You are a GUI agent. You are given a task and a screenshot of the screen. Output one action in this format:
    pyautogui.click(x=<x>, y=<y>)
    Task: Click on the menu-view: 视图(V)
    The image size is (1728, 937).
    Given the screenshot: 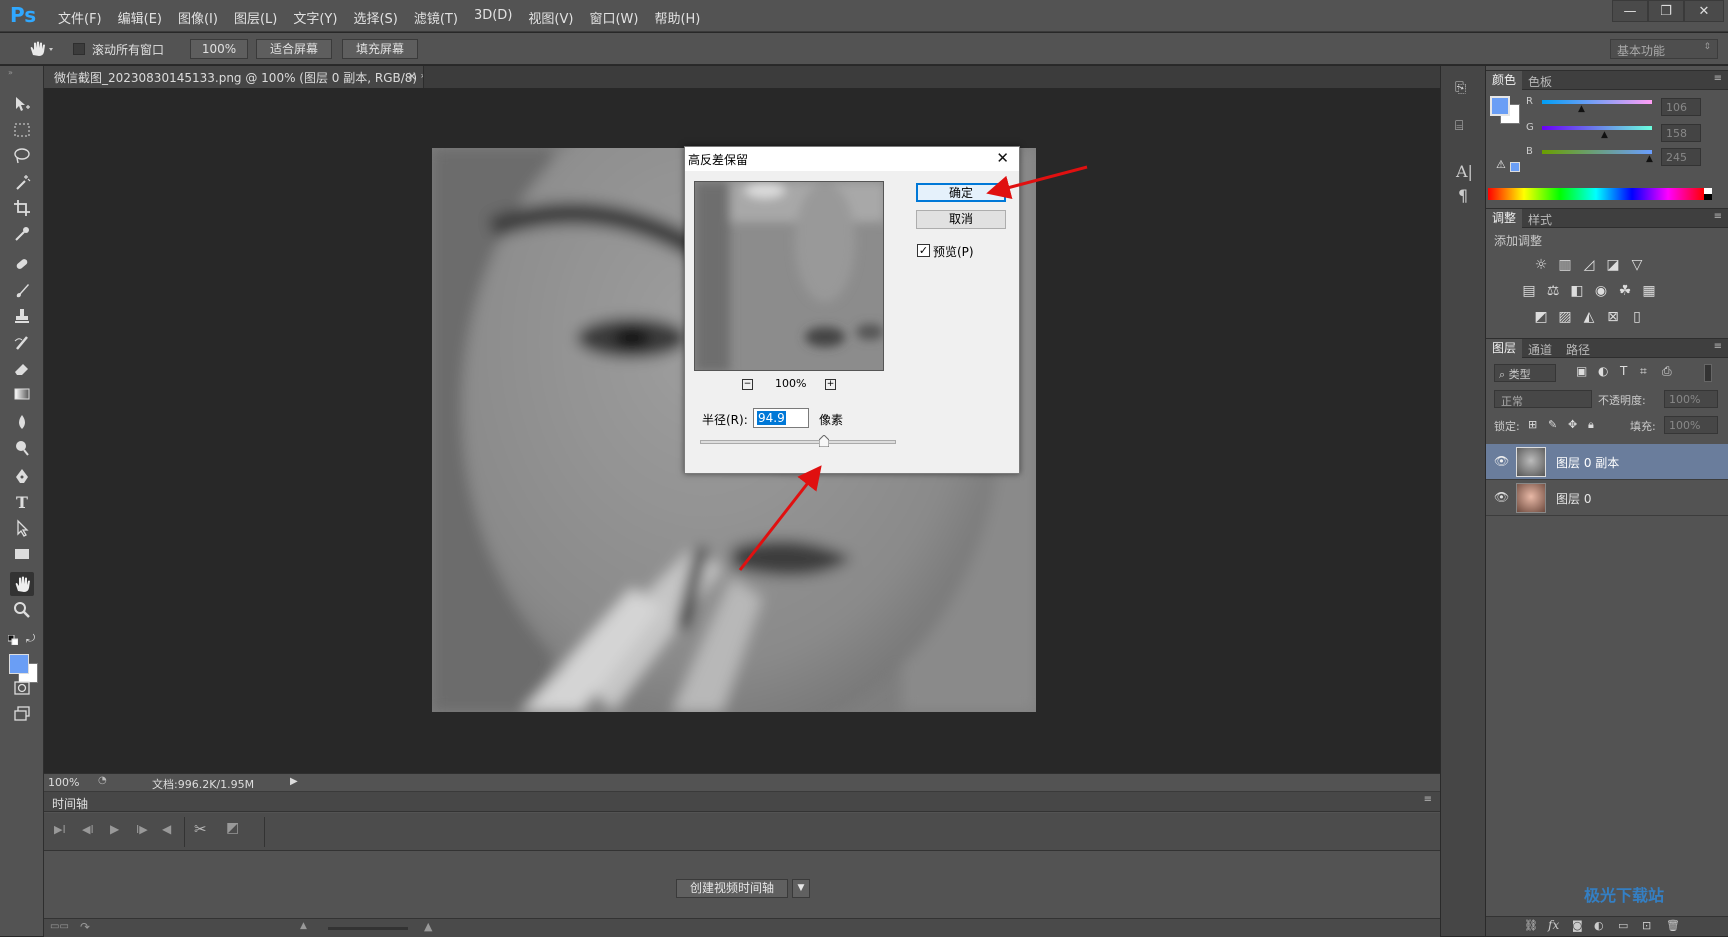 What is the action you would take?
    pyautogui.click(x=550, y=17)
    